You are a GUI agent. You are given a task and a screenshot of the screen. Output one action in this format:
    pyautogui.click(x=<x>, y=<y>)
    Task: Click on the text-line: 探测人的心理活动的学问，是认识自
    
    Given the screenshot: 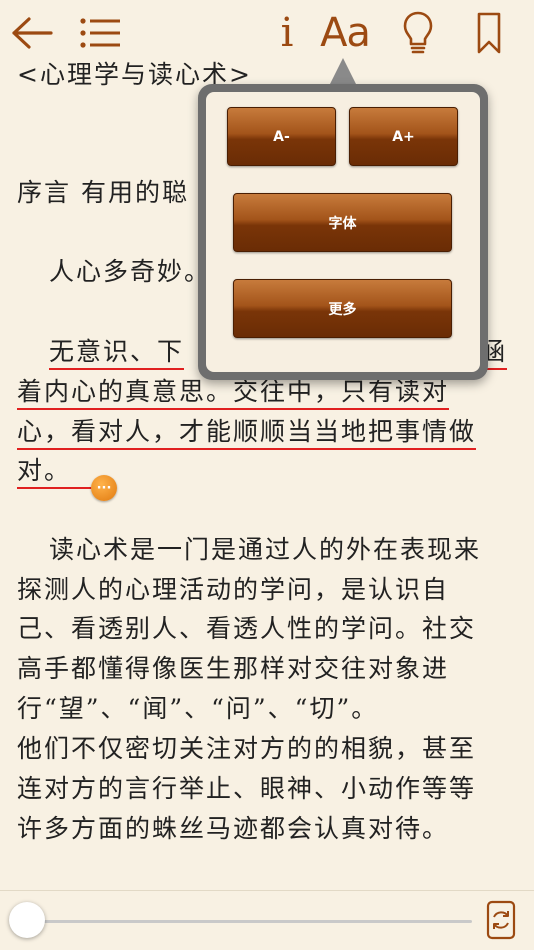 What is the action you would take?
    pyautogui.click(x=233, y=589)
    